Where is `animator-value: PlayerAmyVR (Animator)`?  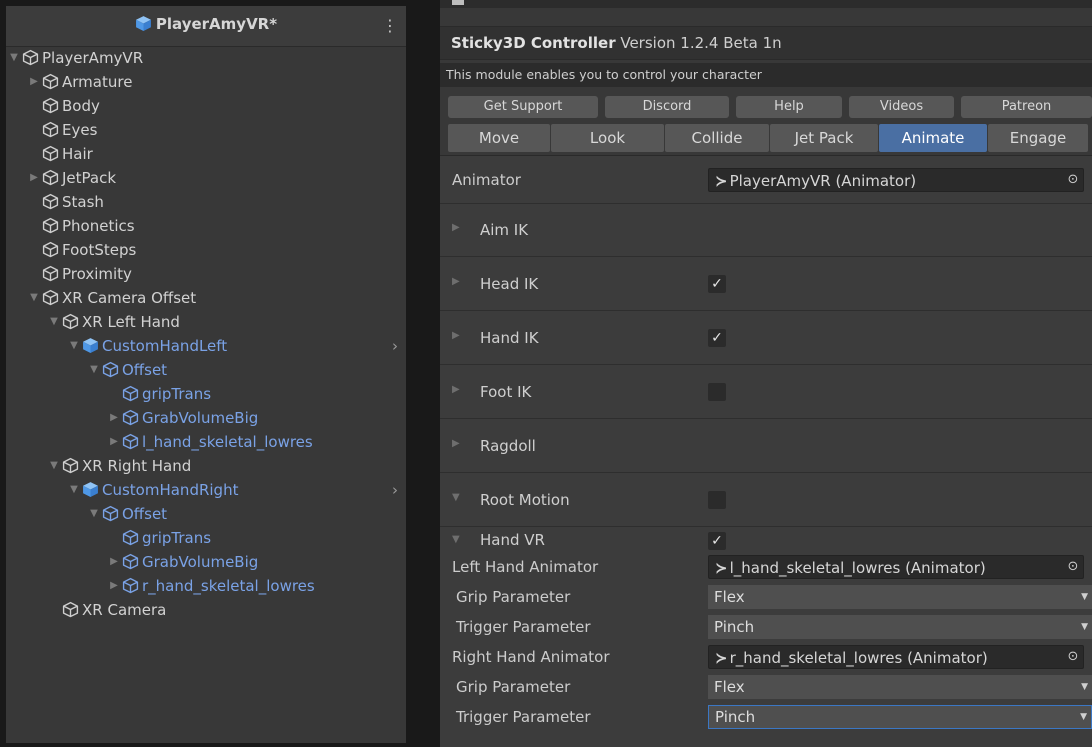
animator-value: PlayerAmyVR (Animator) is located at coordinates (823, 181).